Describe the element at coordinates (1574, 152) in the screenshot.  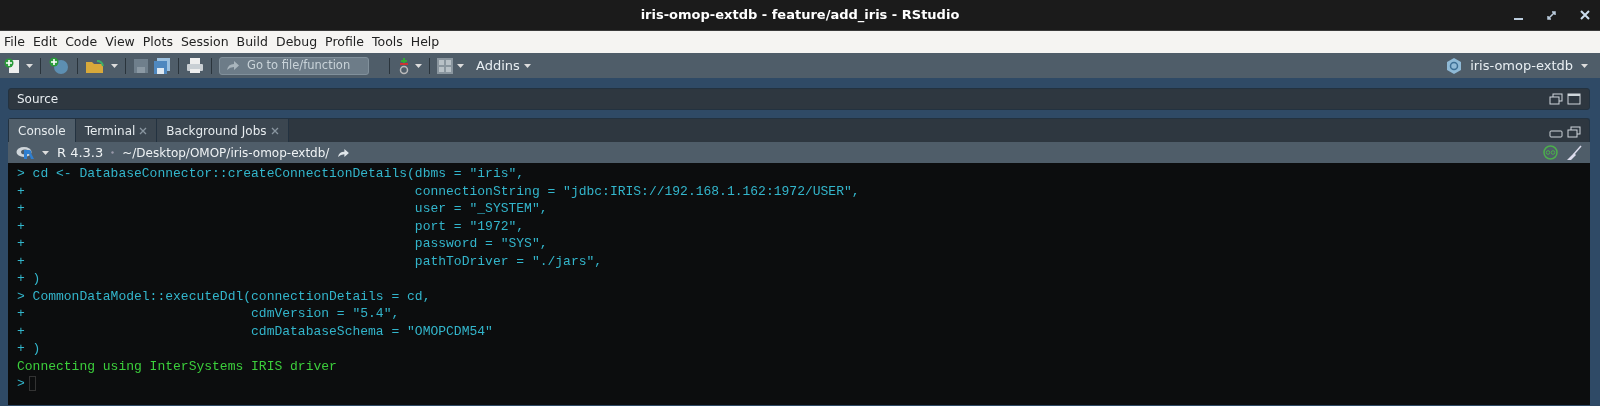
I see `broom-icon` at that location.